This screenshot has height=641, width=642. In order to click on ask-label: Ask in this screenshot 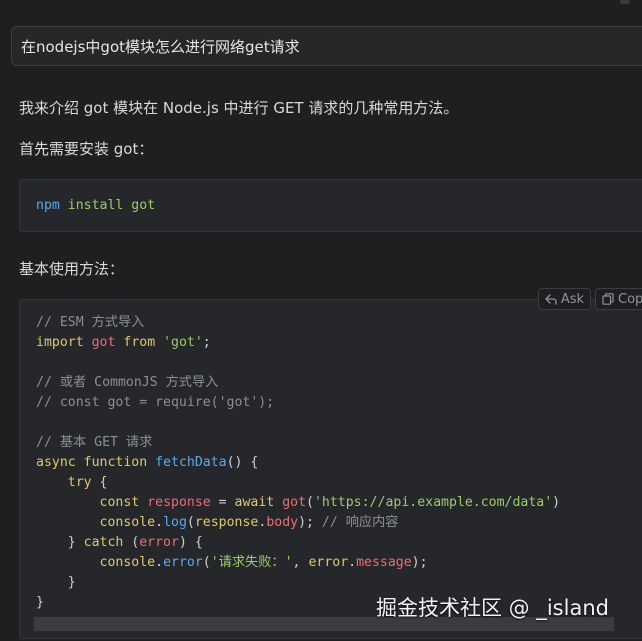, I will do `click(572, 299)`.